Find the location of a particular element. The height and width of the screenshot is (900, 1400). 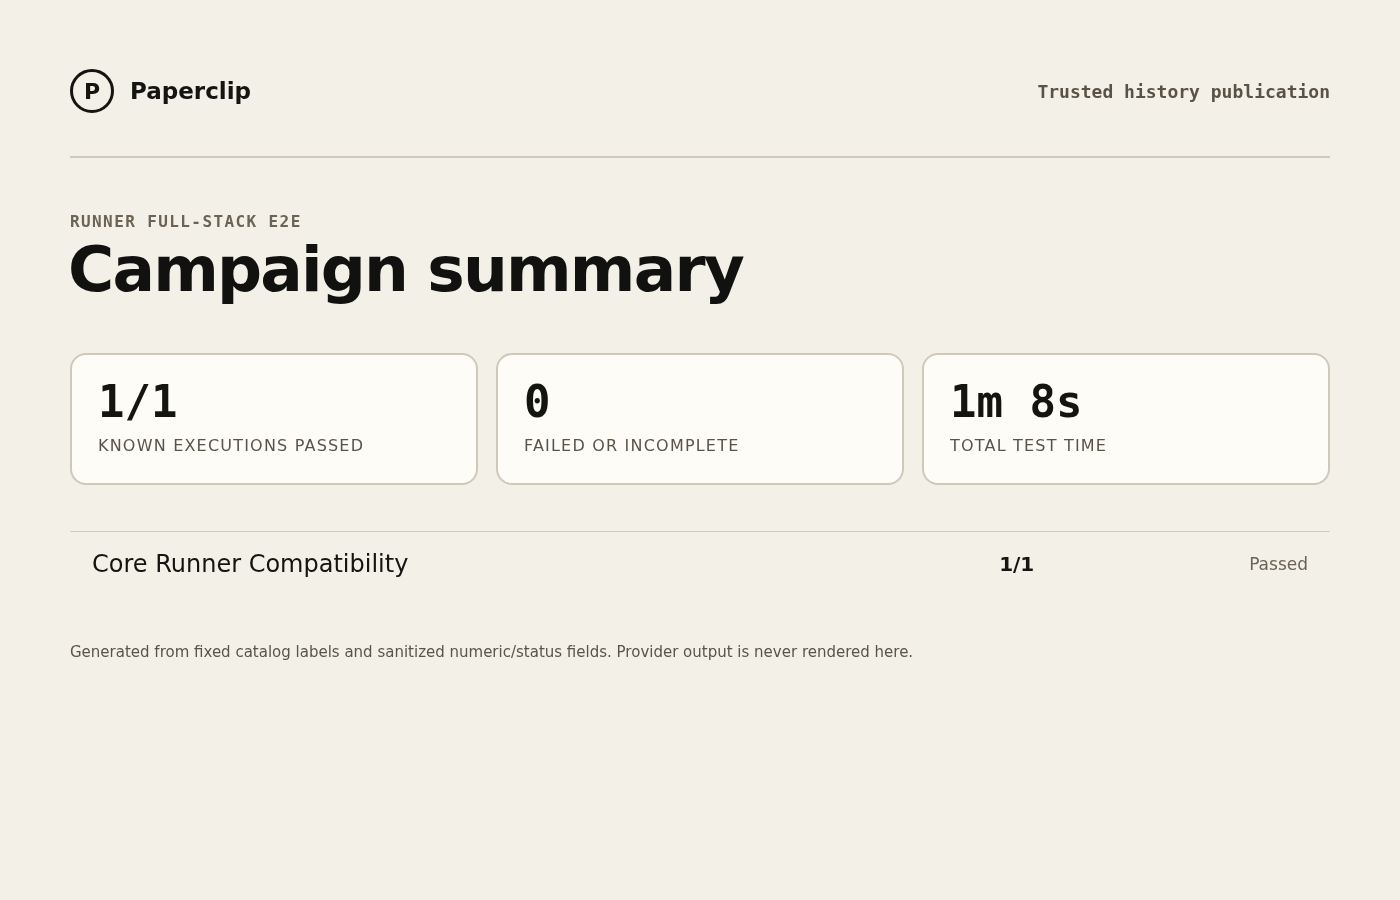

suite-name: Core Runner Compatibility is located at coordinates (251, 564).